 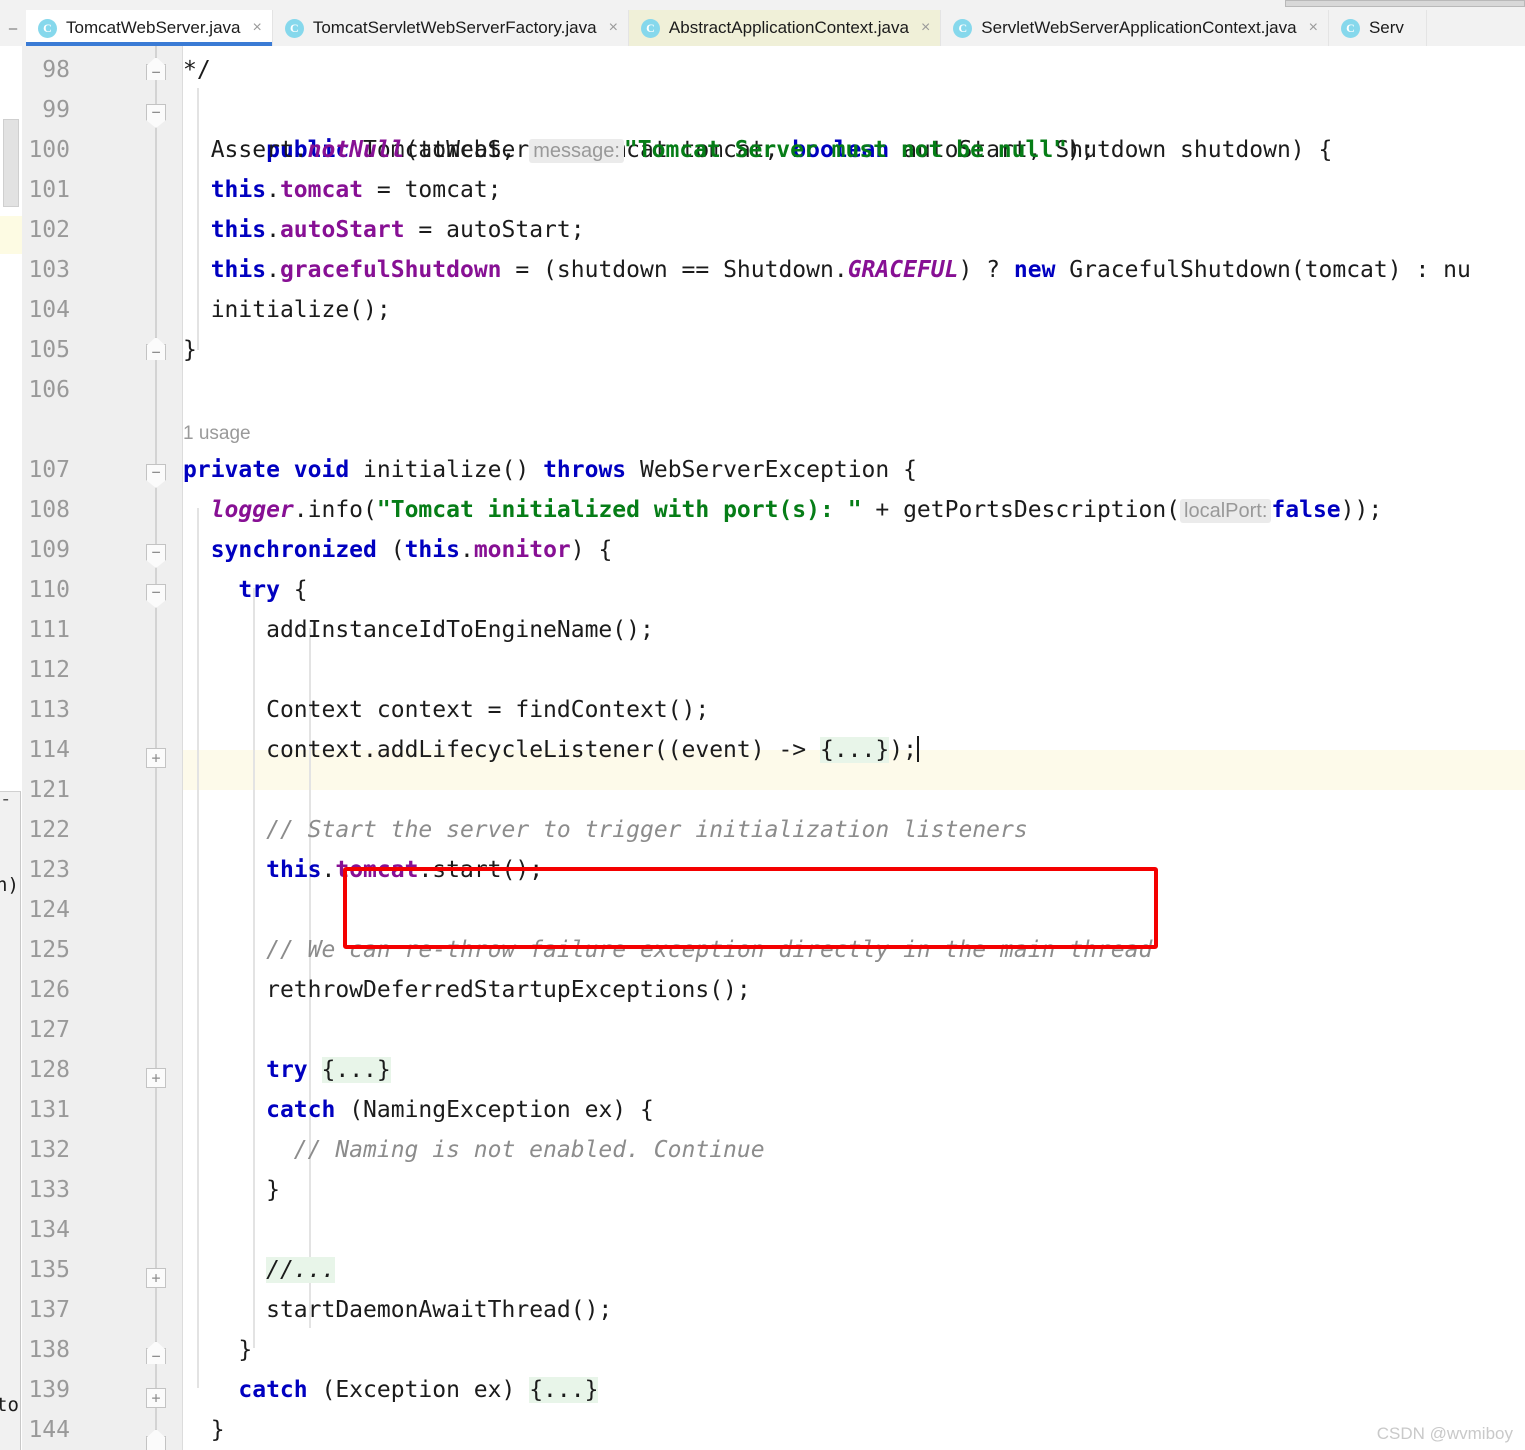 I want to click on fold-placeholder-lambda: {...}, so click(x=854, y=750).